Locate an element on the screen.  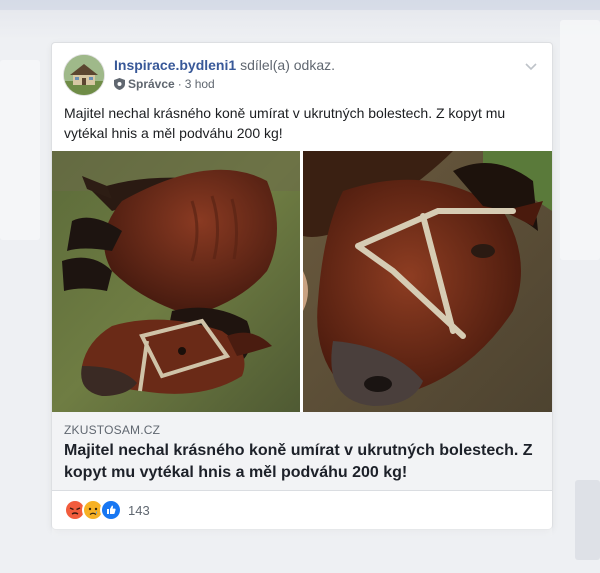
chevron-down-icon is located at coordinates (531, 66).